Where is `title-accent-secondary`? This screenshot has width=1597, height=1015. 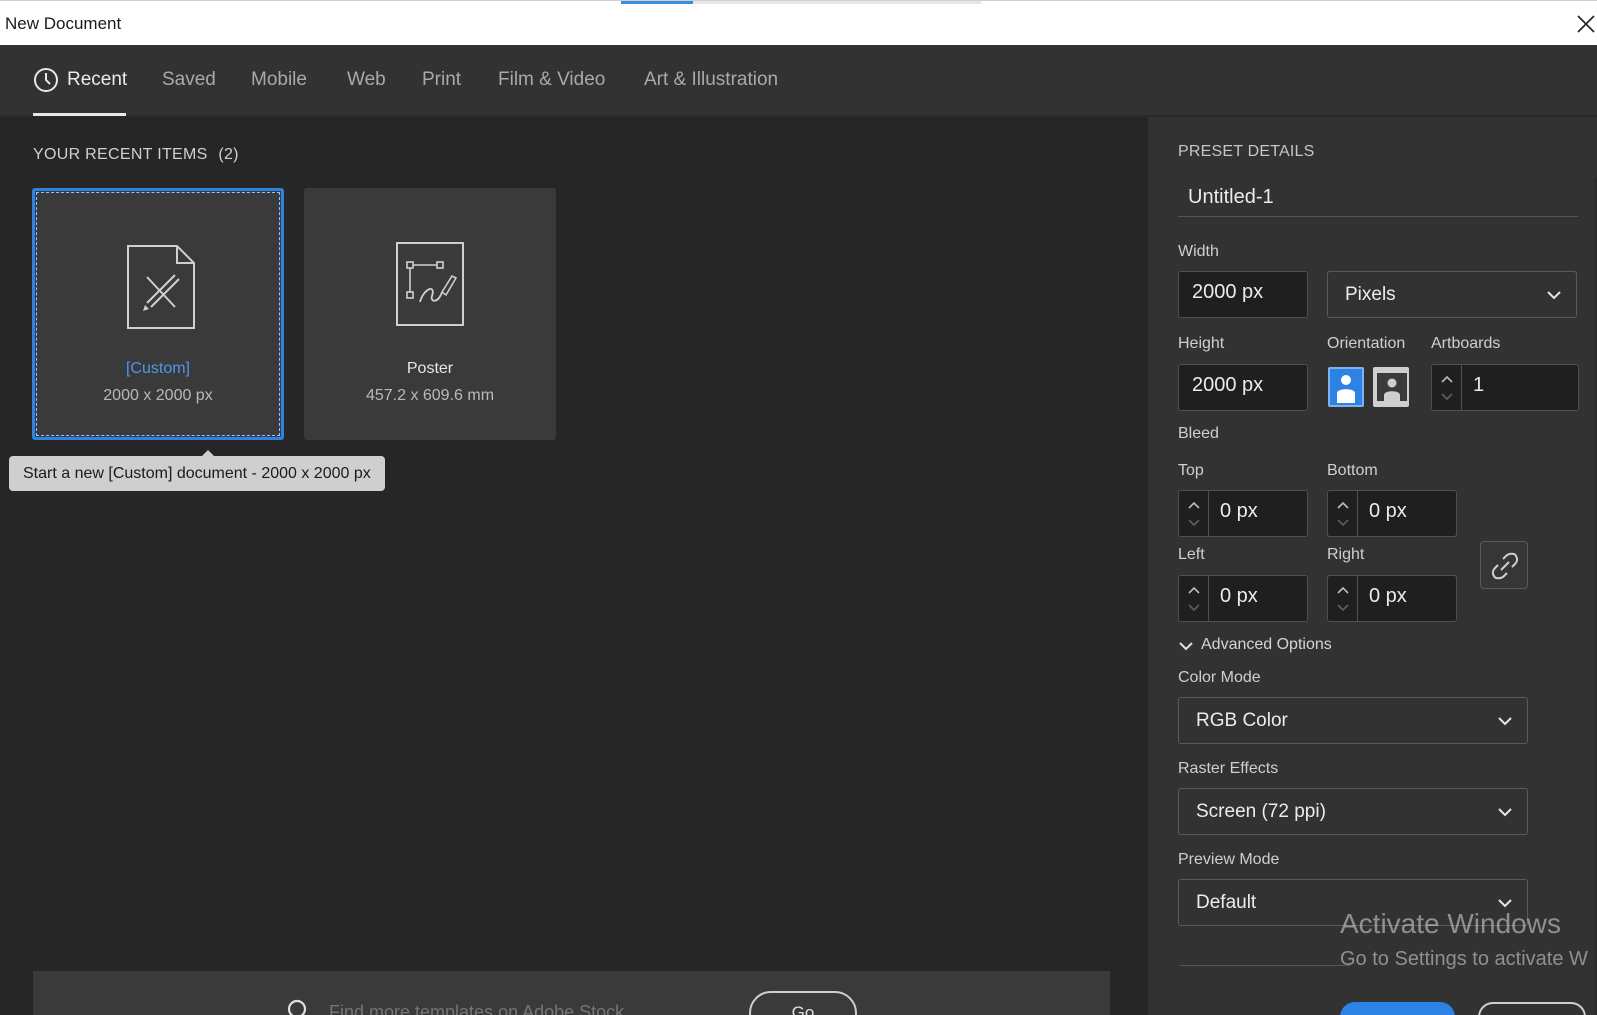 title-accent-secondary is located at coordinates (837, 2).